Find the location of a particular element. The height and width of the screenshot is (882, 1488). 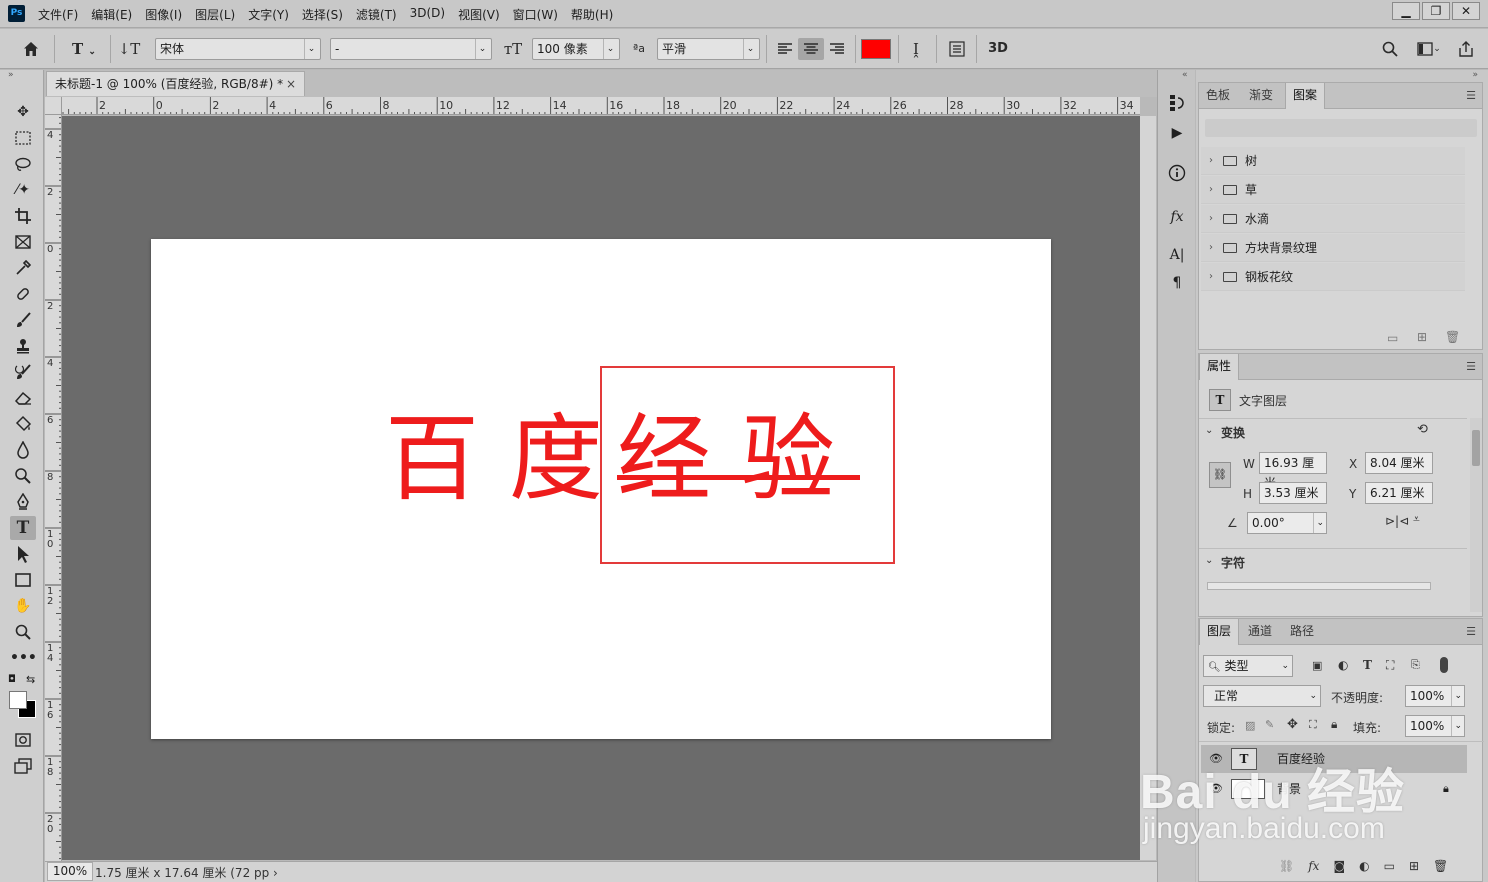

pattern-group: › 方块背景纹理 is located at coordinates (1333, 248).